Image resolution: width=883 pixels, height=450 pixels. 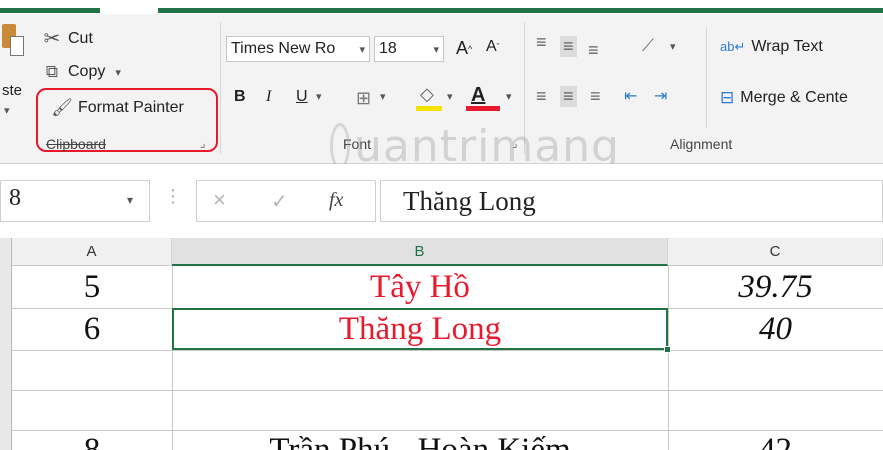 What do you see at coordinates (7, 110) in the screenshot?
I see `paste-dropdown-icon: ▾` at bounding box center [7, 110].